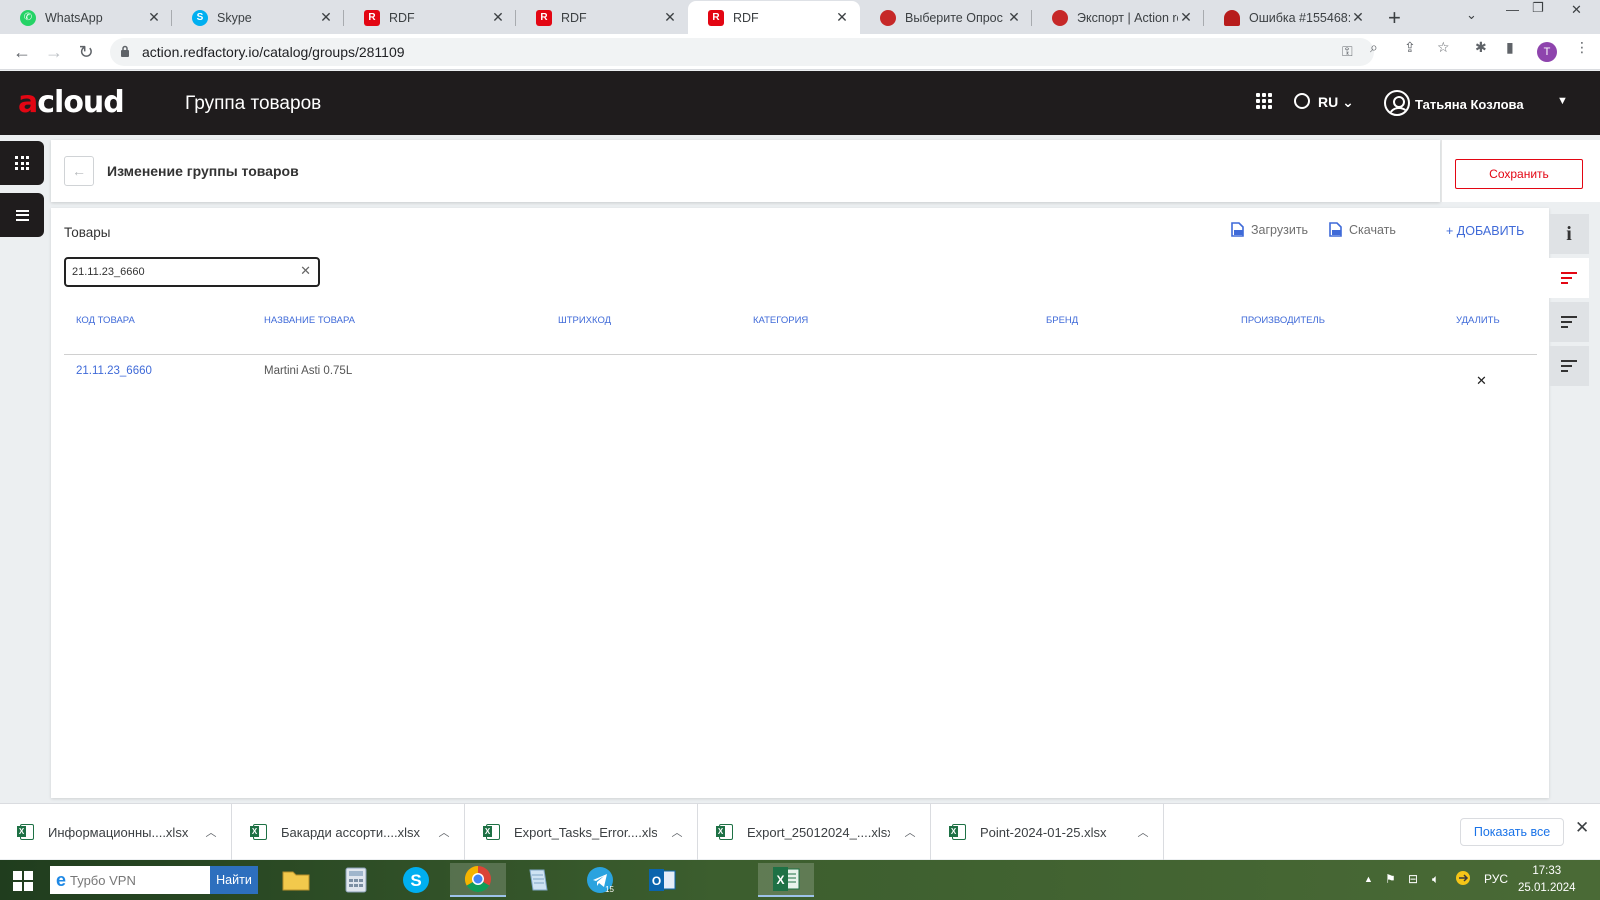 Image resolution: width=1600 pixels, height=900 pixels. Describe the element at coordinates (1547, 880) in the screenshot. I see `system-clock: 17:33 25.01.2024` at that location.